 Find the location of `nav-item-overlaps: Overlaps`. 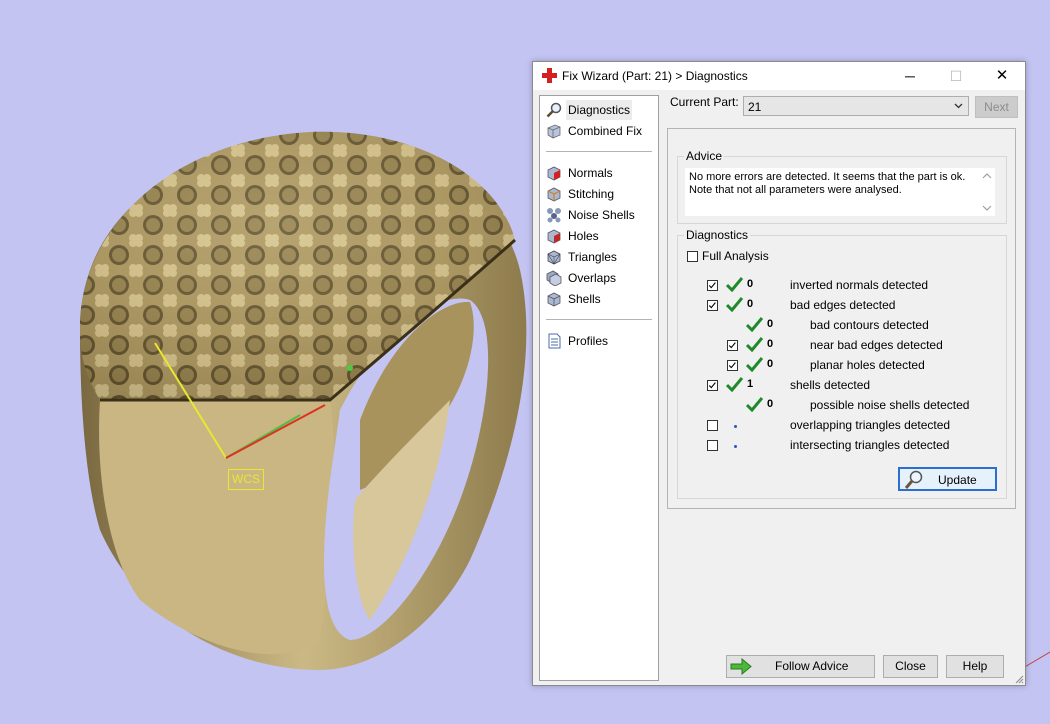

nav-item-overlaps: Overlaps is located at coordinates (599, 278).